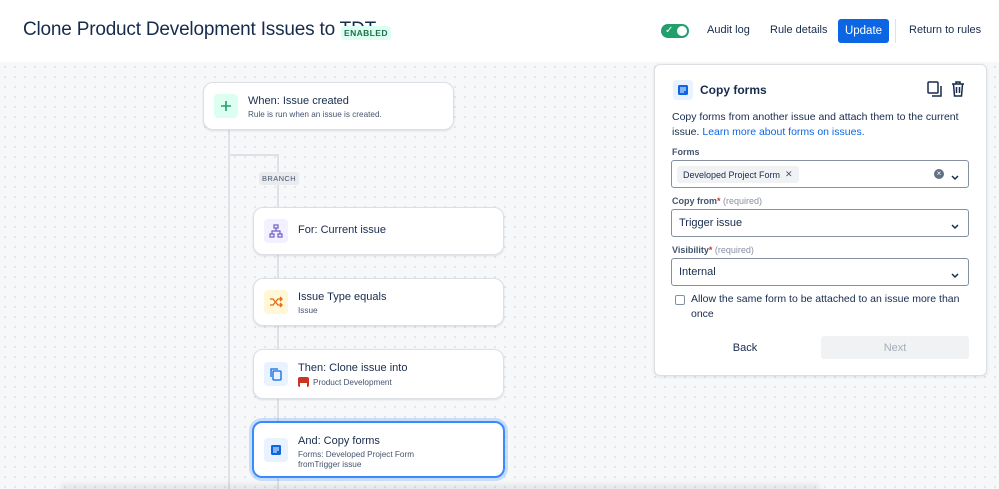 The image size is (999, 489). I want to click on header-divider, so click(895, 31).